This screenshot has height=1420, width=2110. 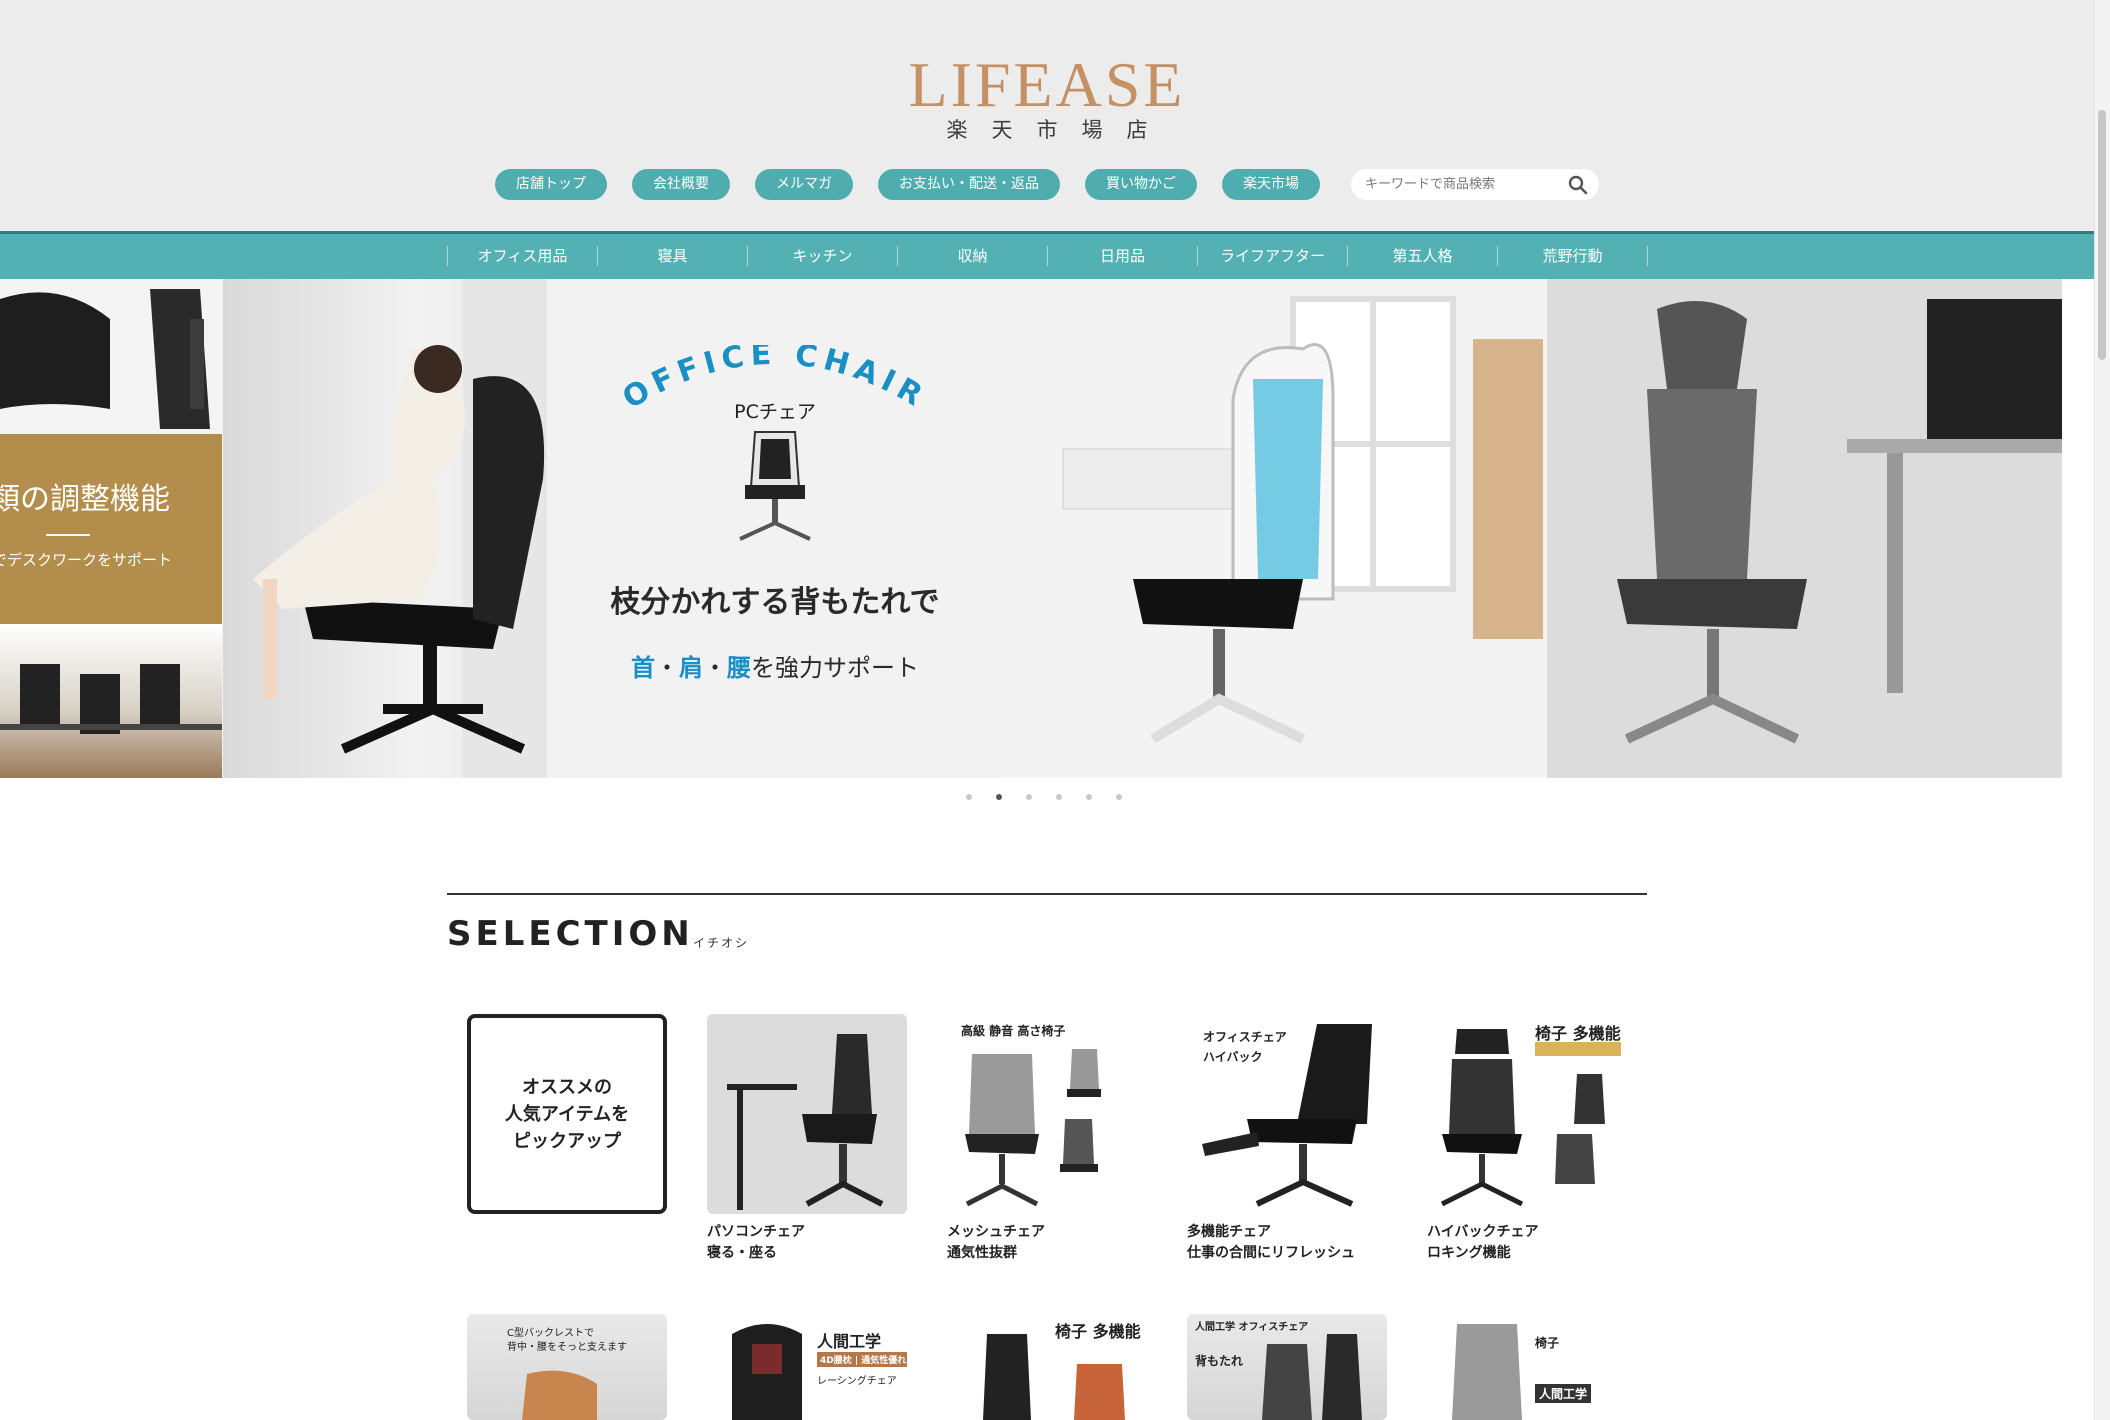 I want to click on search-icon, so click(x=1578, y=185).